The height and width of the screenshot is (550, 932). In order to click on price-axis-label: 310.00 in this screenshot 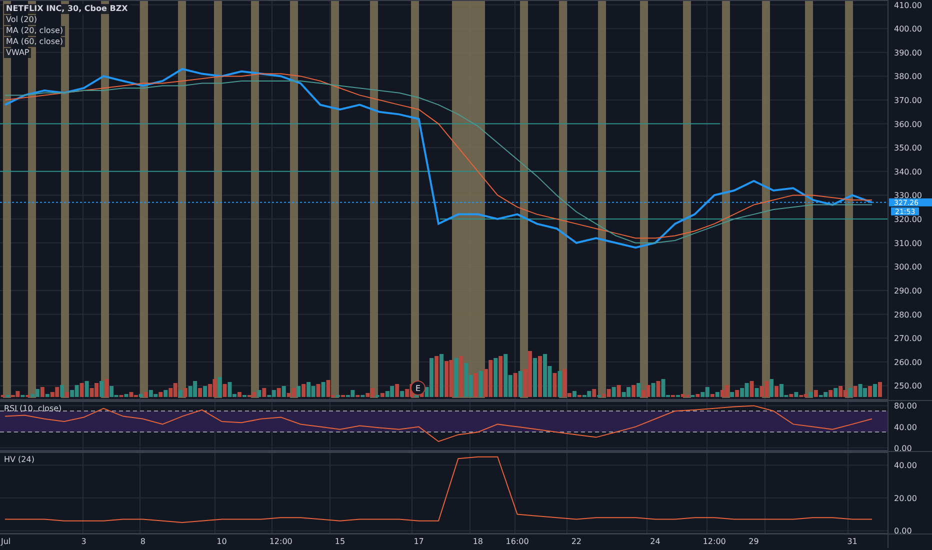, I will do `click(908, 243)`.